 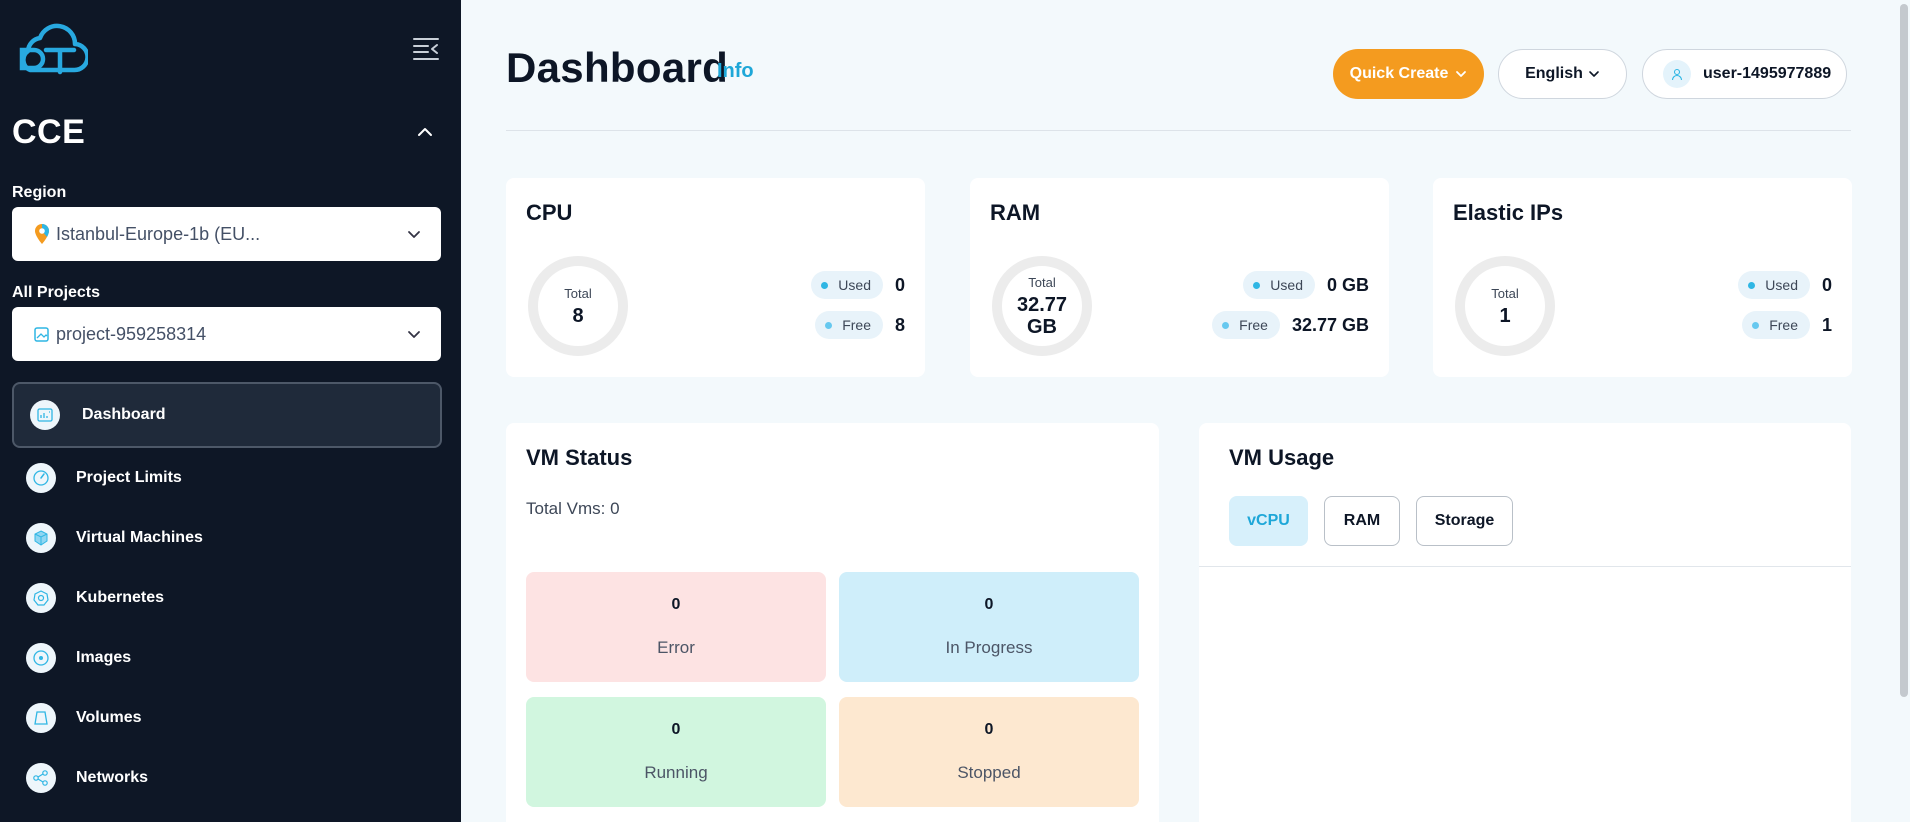 What do you see at coordinates (45, 415) in the screenshot?
I see `dashboard-icon` at bounding box center [45, 415].